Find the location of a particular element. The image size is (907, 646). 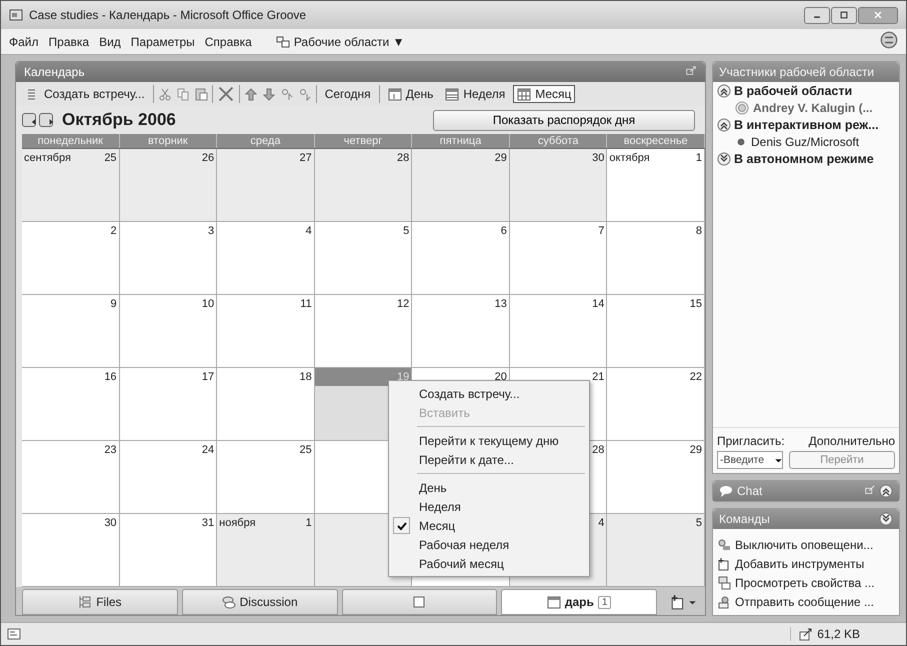

day-cell: 18 is located at coordinates (266, 404).